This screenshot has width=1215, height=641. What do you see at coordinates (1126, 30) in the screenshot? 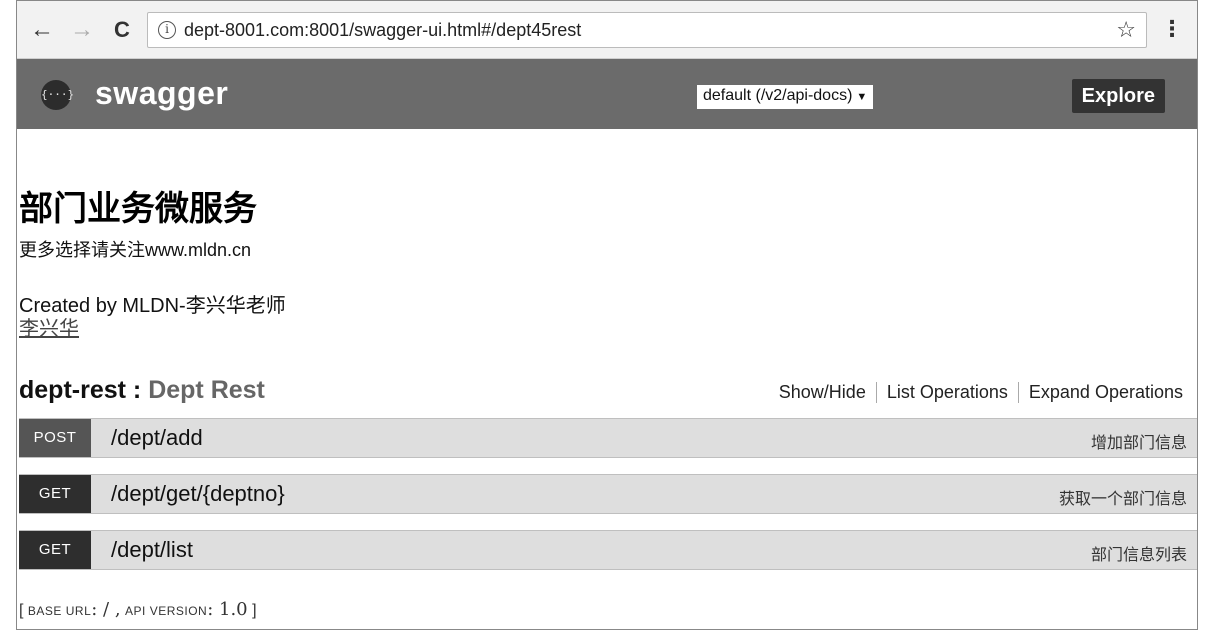
I see `star-icon: ☆` at bounding box center [1126, 30].